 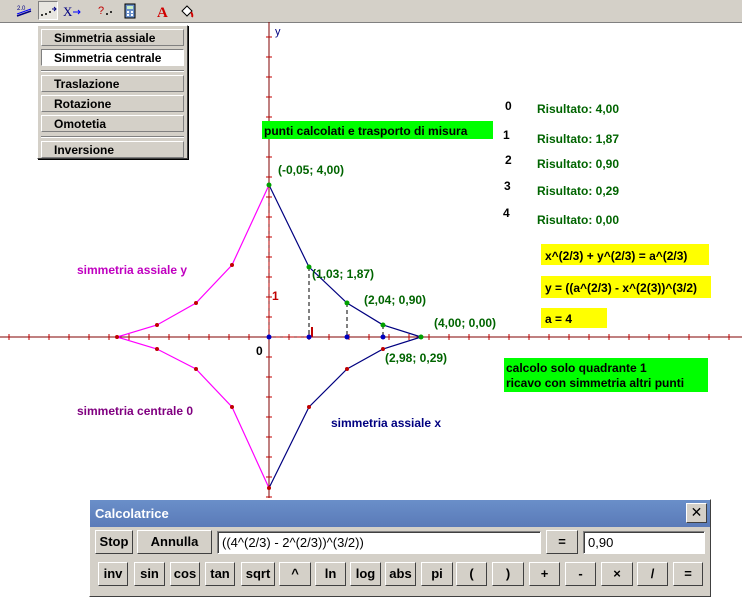 I want to click on close-button: ✕, so click(x=696, y=513).